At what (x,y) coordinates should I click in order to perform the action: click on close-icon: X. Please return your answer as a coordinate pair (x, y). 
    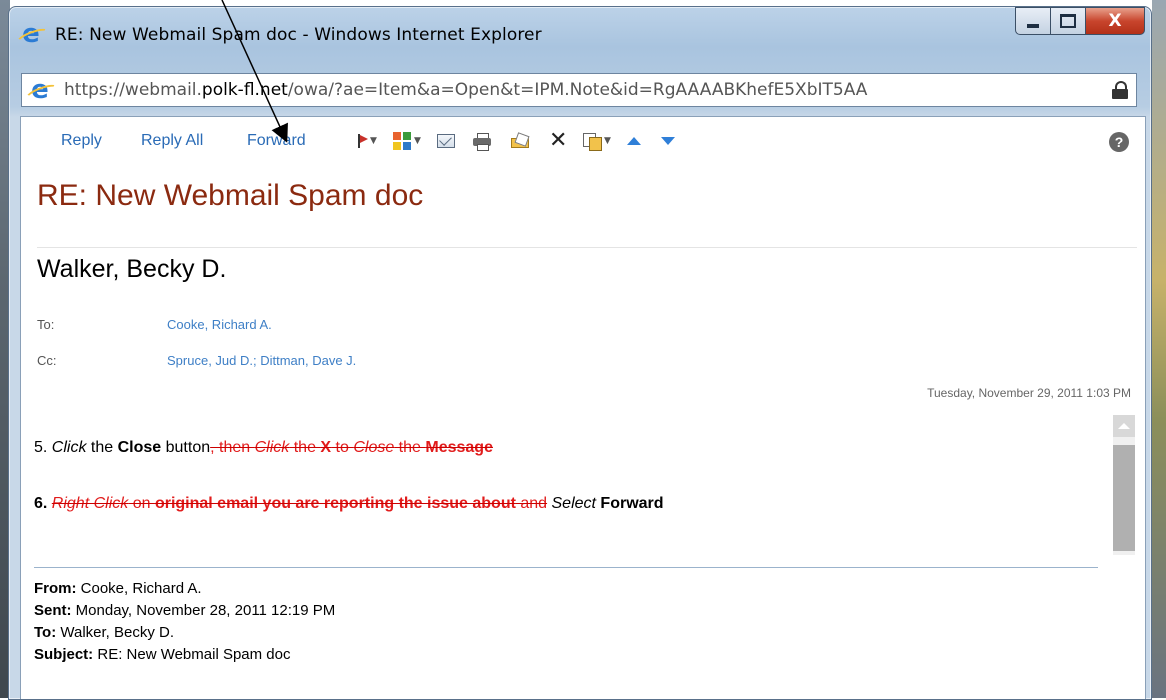
    Looking at the image, I should click on (1115, 21).